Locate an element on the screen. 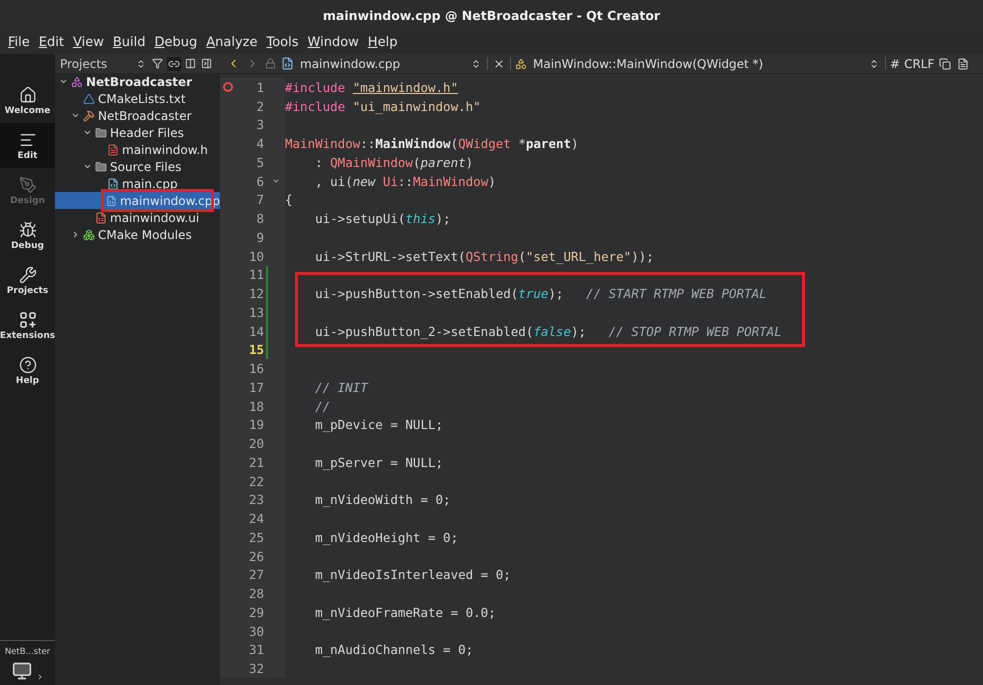  menu-item: File is located at coordinates (19, 42).